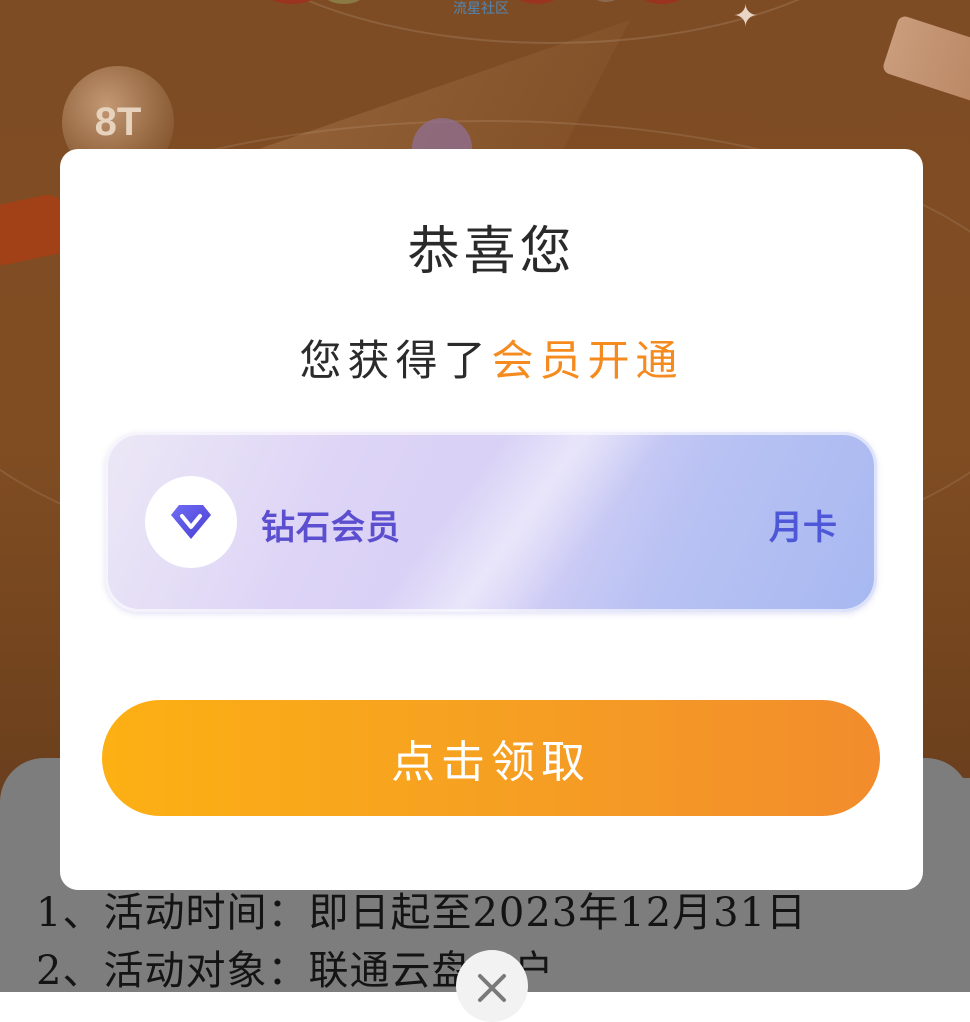 Image resolution: width=970 pixels, height=1022 pixels. Describe the element at coordinates (552, 22) in the screenshot. I see `decorative-ring` at that location.